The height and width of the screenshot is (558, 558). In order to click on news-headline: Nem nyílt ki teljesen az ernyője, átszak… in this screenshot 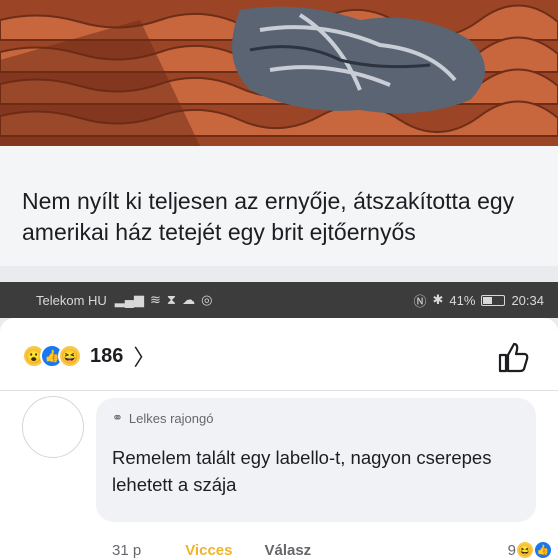, I will do `click(282, 217)`.